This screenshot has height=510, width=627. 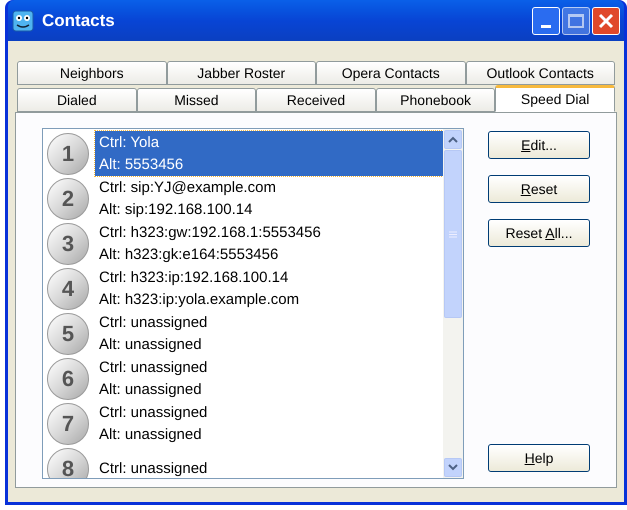 What do you see at coordinates (68, 423) in the screenshot?
I see `number-icon: 7` at bounding box center [68, 423].